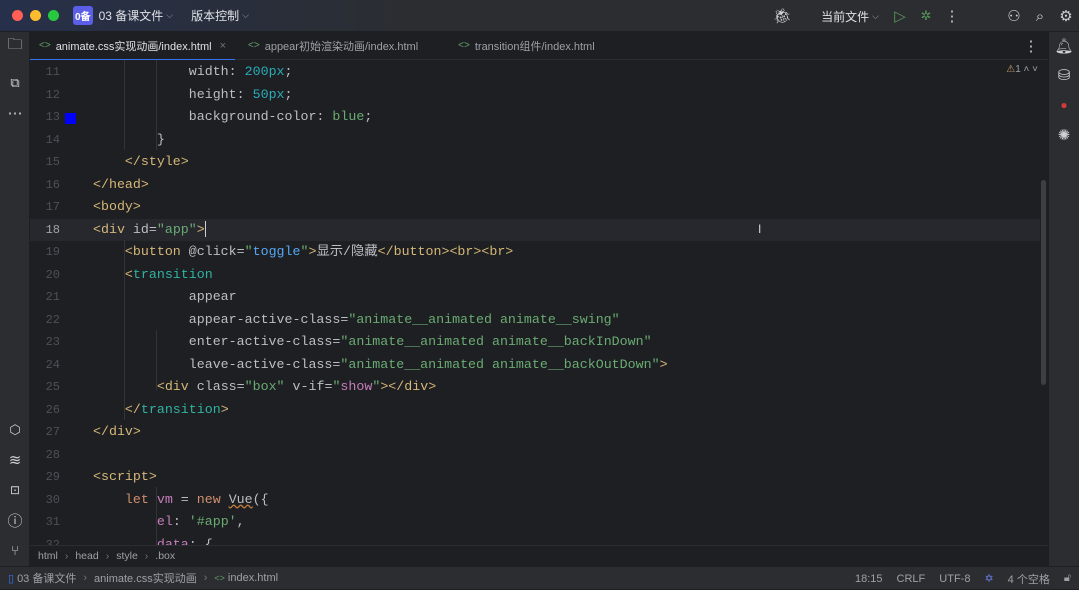 This screenshot has height=590, width=1079. What do you see at coordinates (15, 430) in the screenshot?
I see `services-icon: ⬡` at bounding box center [15, 430].